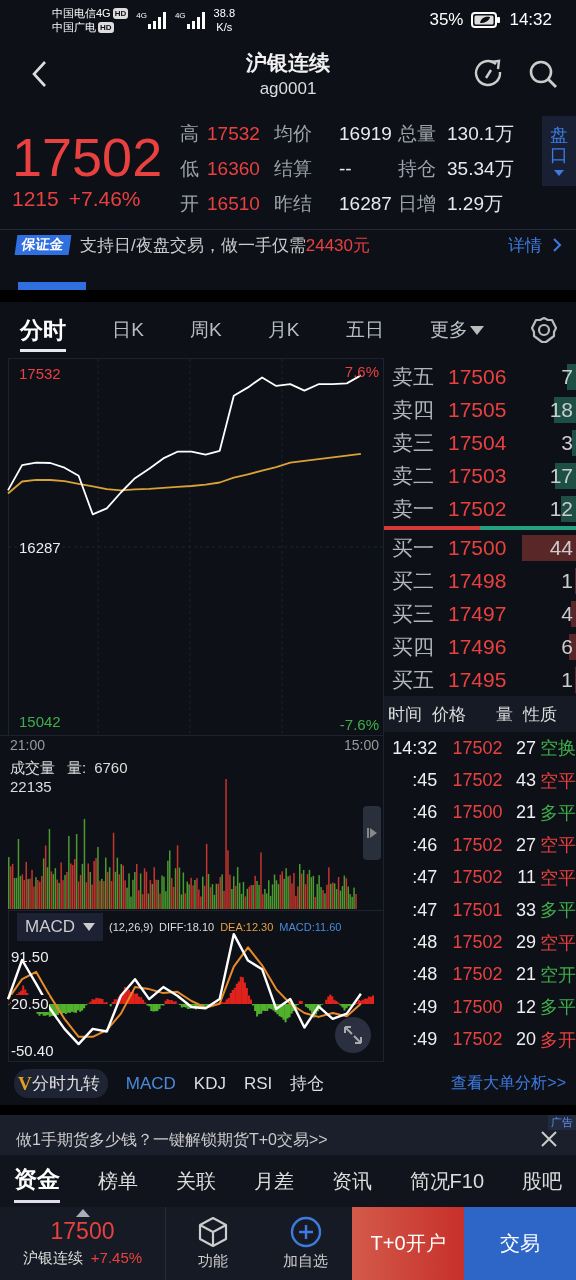 The image size is (576, 1280). I want to click on settings-icon, so click(544, 330).